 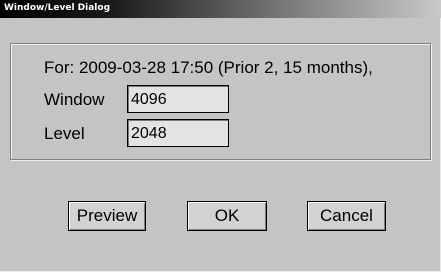 What do you see at coordinates (178, 133) in the screenshot?
I see `level-input` at bounding box center [178, 133].